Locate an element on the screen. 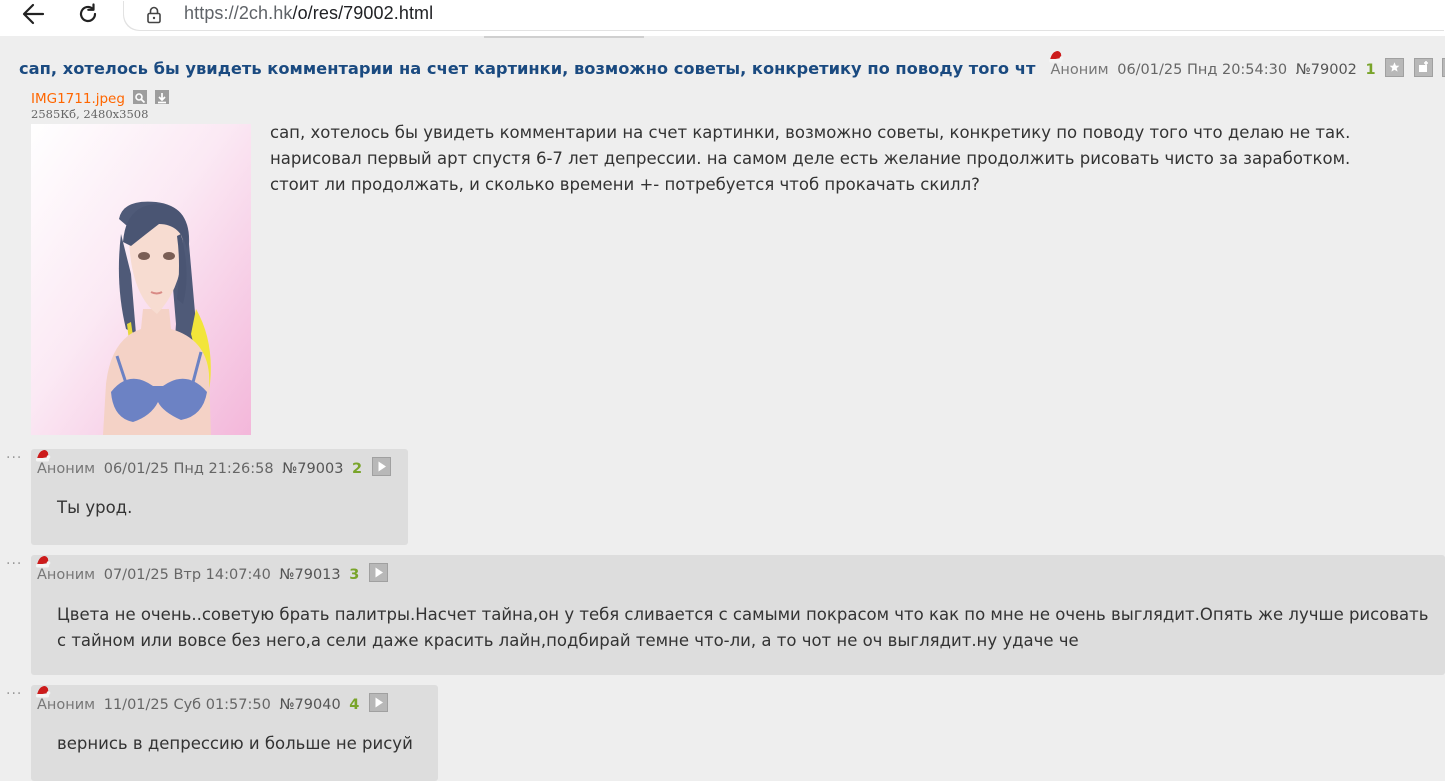 This screenshot has height=781, width=1445. post-index: 1 is located at coordinates (1370, 70).